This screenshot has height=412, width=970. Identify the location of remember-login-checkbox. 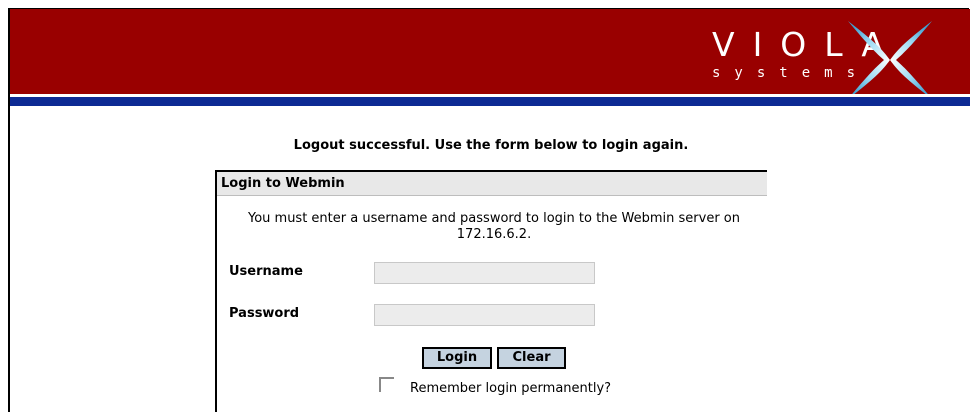
(386, 384).